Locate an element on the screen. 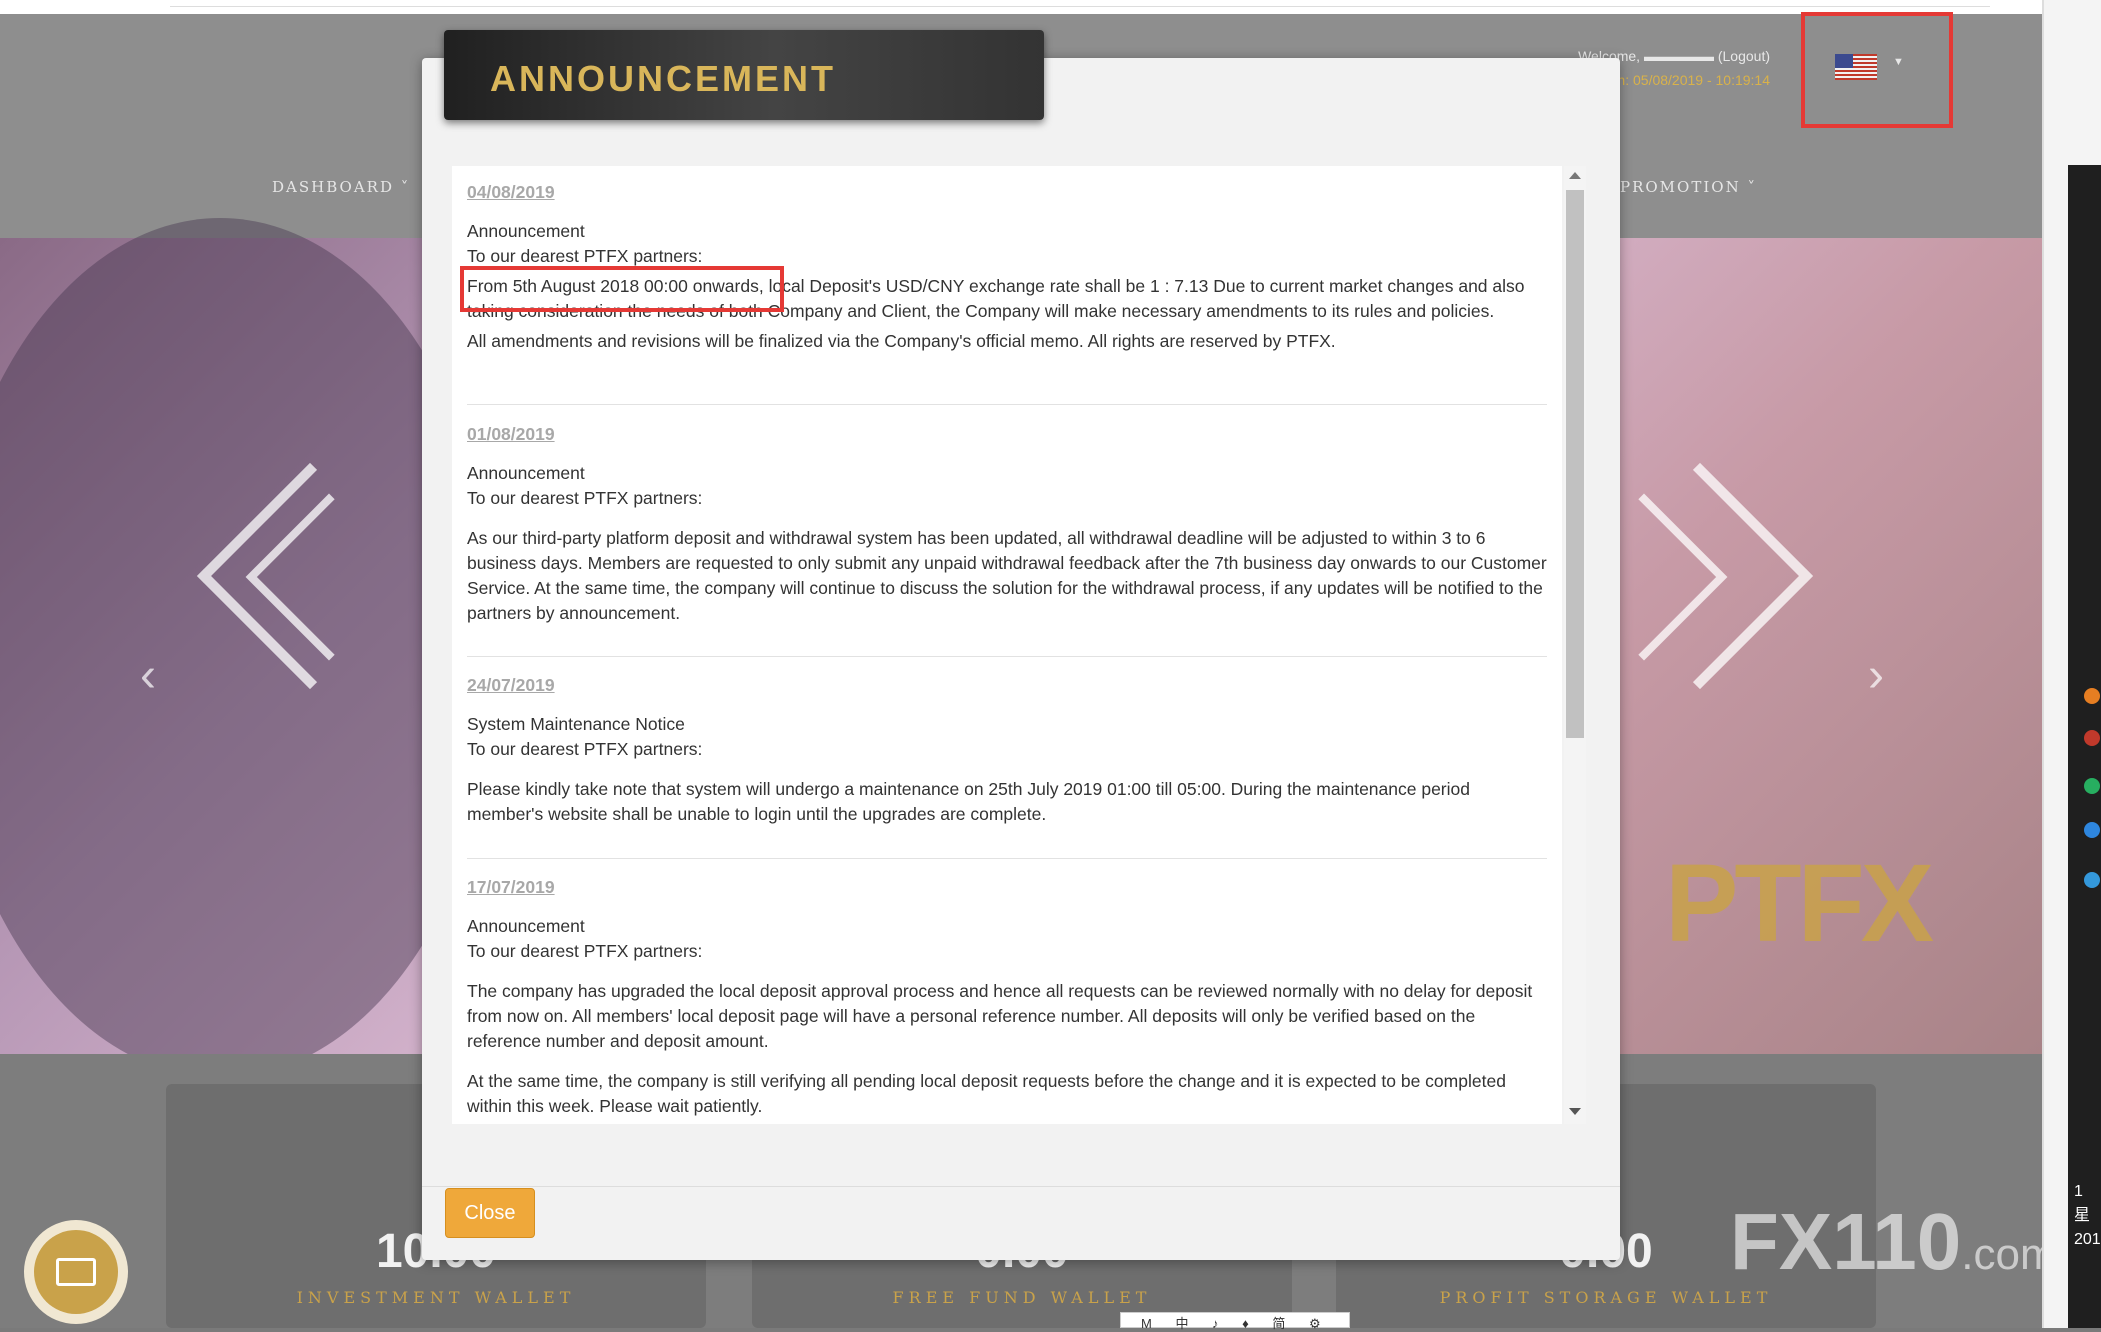  modal-title: ANNOUNCEMENT is located at coordinates (663, 78).